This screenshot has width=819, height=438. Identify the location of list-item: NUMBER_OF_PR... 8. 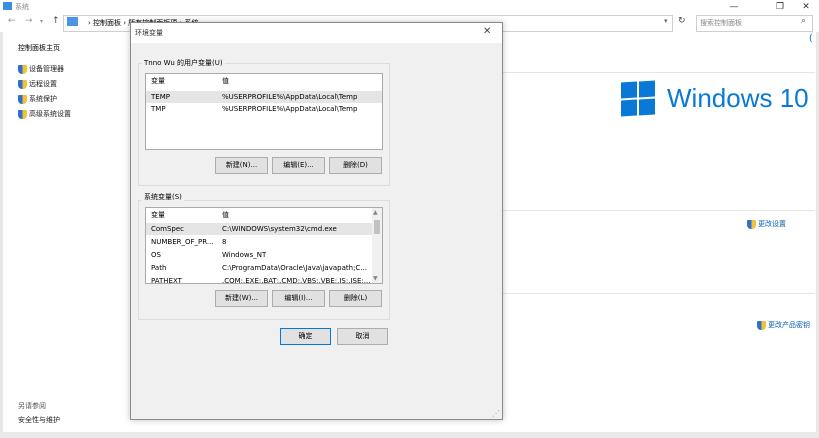
(264, 242).